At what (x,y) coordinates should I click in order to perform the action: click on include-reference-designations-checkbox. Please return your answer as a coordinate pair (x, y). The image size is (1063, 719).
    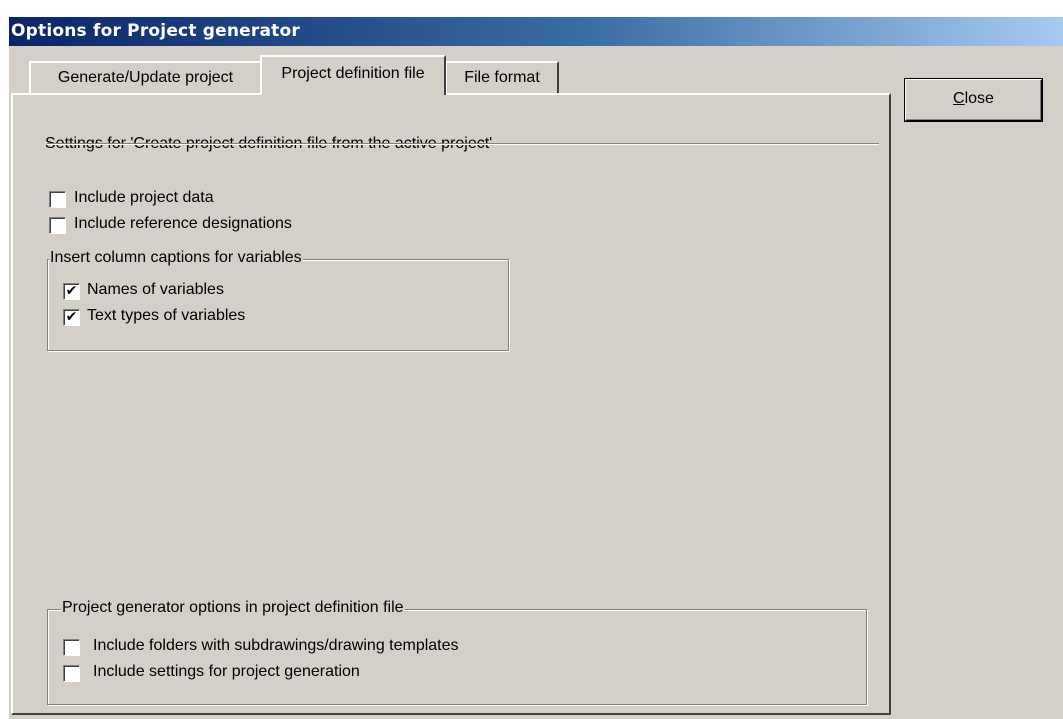
    Looking at the image, I should click on (57, 225).